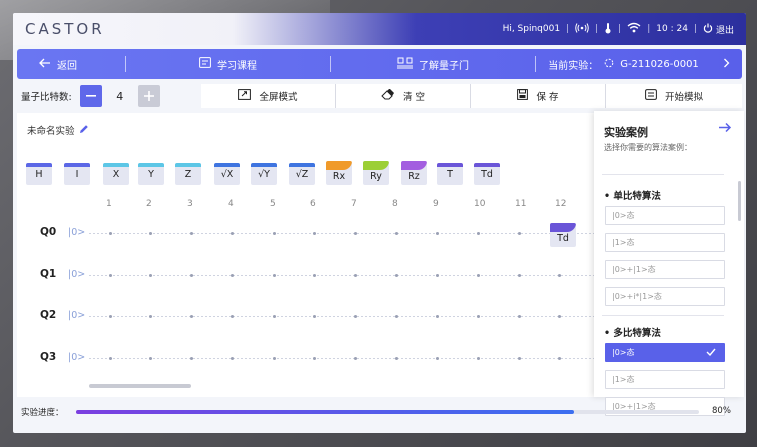 The height and width of the screenshot is (447, 757). I want to click on decrease-qubits-button, so click(90, 96).